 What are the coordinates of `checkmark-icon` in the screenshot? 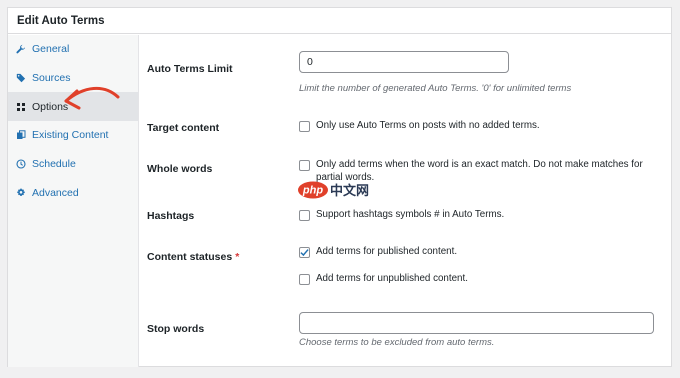 It's located at (304, 253).